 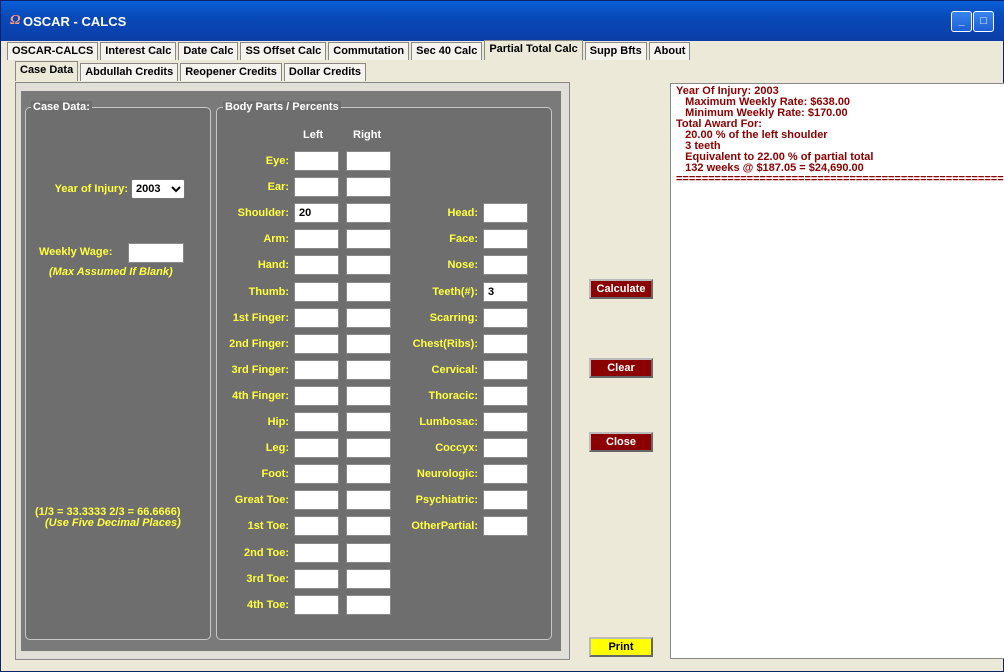 I want to click on 1st-toe-label: 1st Toe:, so click(x=268, y=526).